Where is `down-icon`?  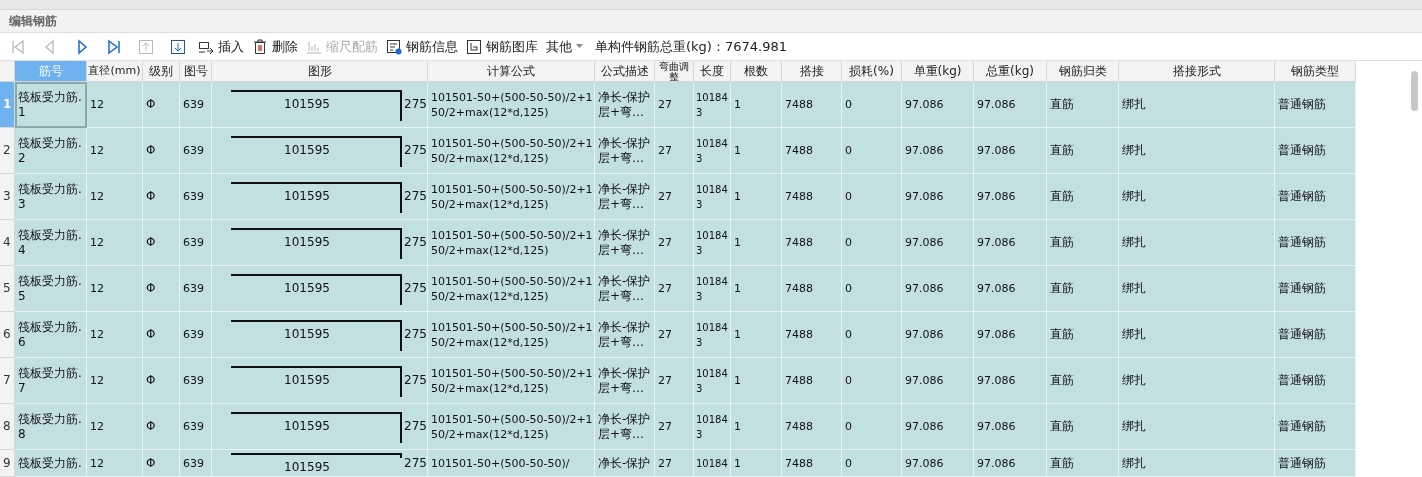 down-icon is located at coordinates (178, 46).